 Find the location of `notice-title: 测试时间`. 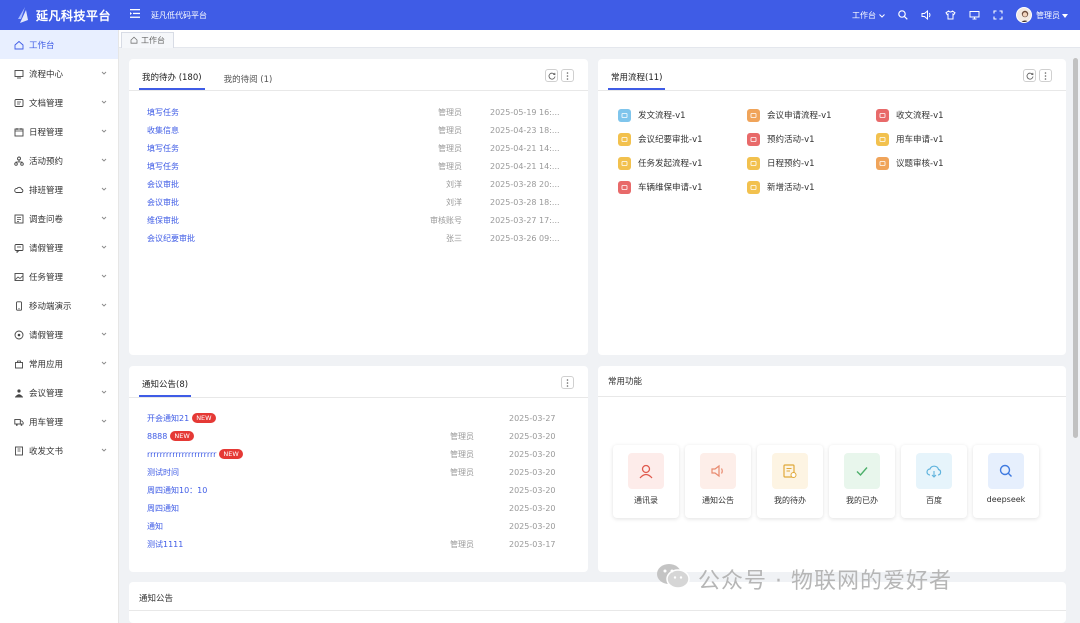

notice-title: 测试时间 is located at coordinates (163, 472).